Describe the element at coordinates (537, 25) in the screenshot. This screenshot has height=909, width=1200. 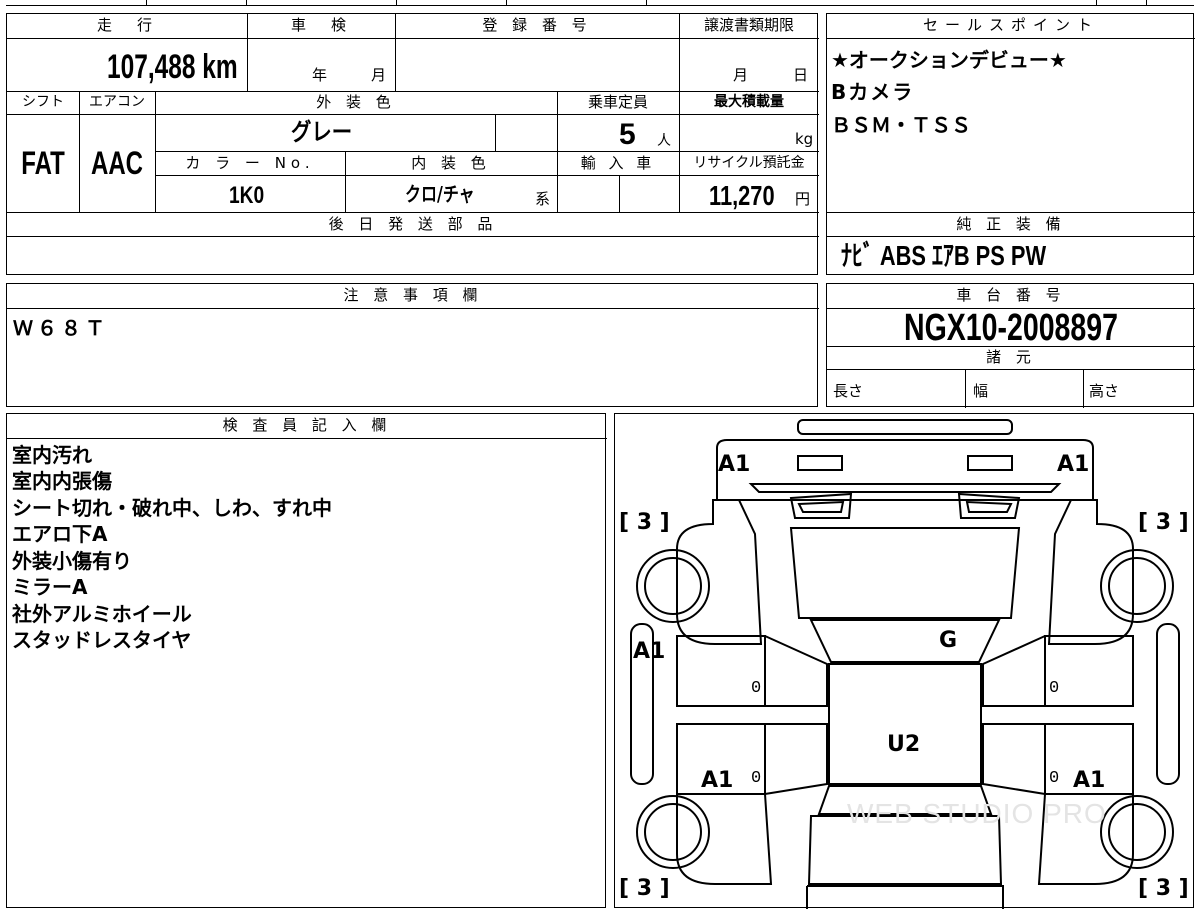
I see `registration-label: 登 録 番 号` at that location.